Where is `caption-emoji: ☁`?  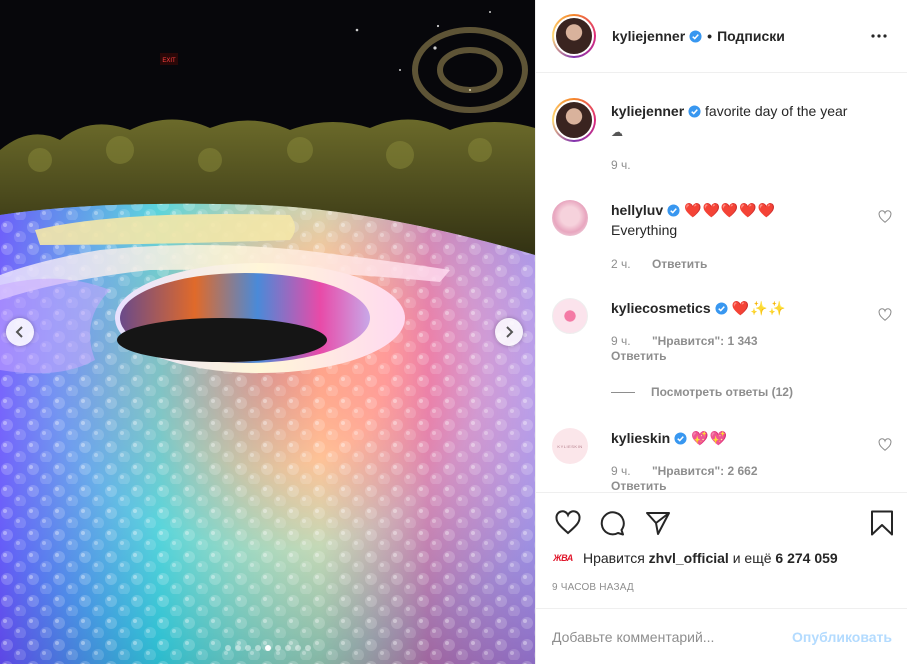
caption-emoji: ☁ is located at coordinates (617, 132).